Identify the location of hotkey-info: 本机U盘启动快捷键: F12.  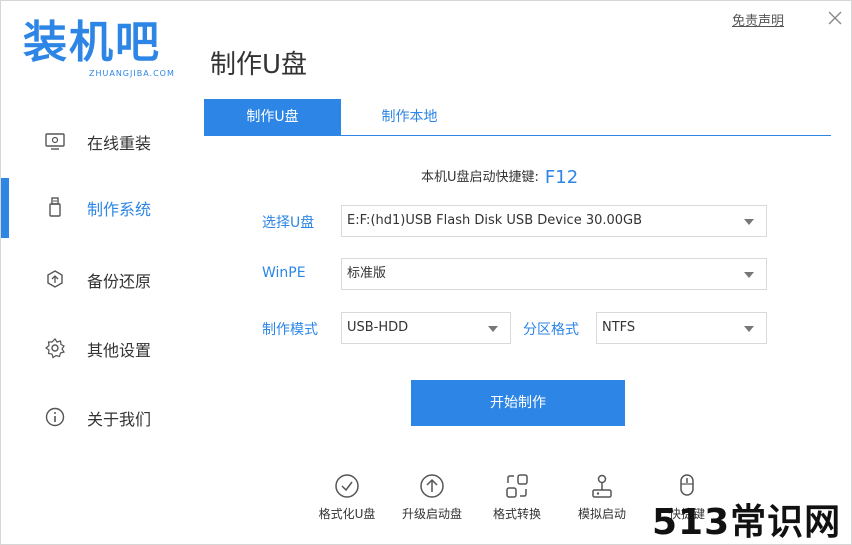
(499, 177).